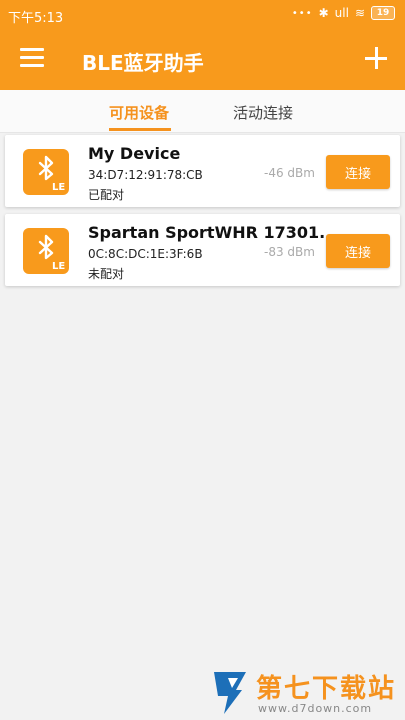 The width and height of the screenshot is (405, 720). I want to click on plus-icon, so click(376, 58).